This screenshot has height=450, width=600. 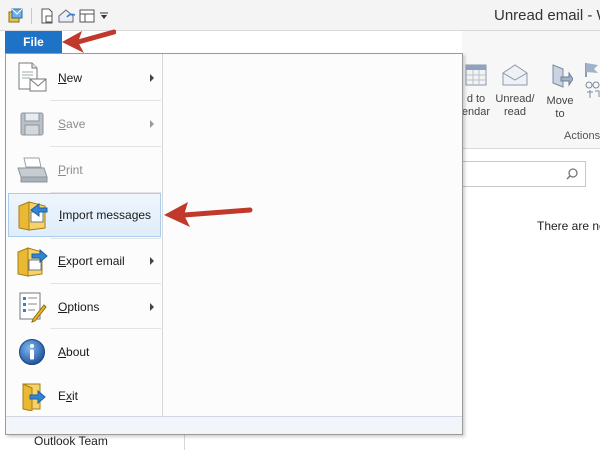 I want to click on menu-item-label-part: E, so click(x=62, y=396).